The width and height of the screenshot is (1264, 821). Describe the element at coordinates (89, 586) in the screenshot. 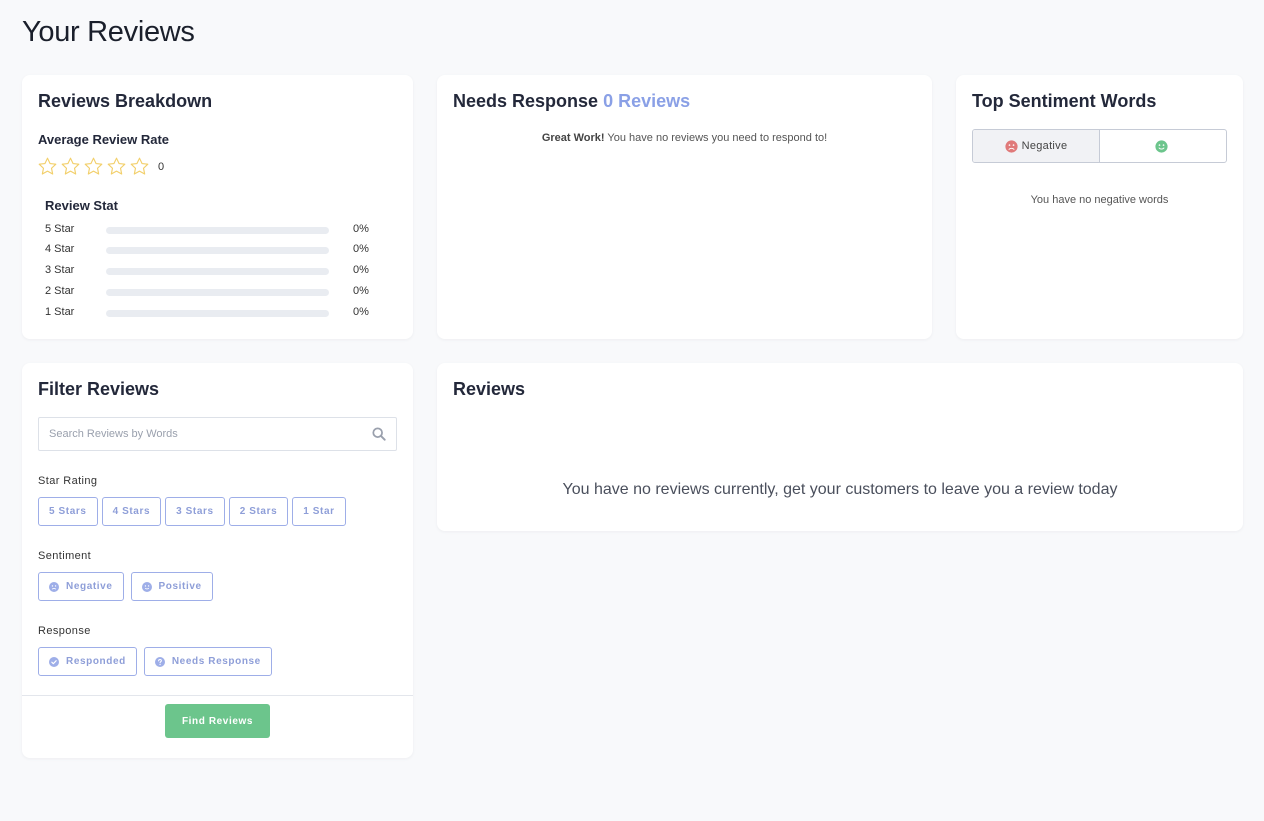

I see `filter-negative-label: Negative` at that location.